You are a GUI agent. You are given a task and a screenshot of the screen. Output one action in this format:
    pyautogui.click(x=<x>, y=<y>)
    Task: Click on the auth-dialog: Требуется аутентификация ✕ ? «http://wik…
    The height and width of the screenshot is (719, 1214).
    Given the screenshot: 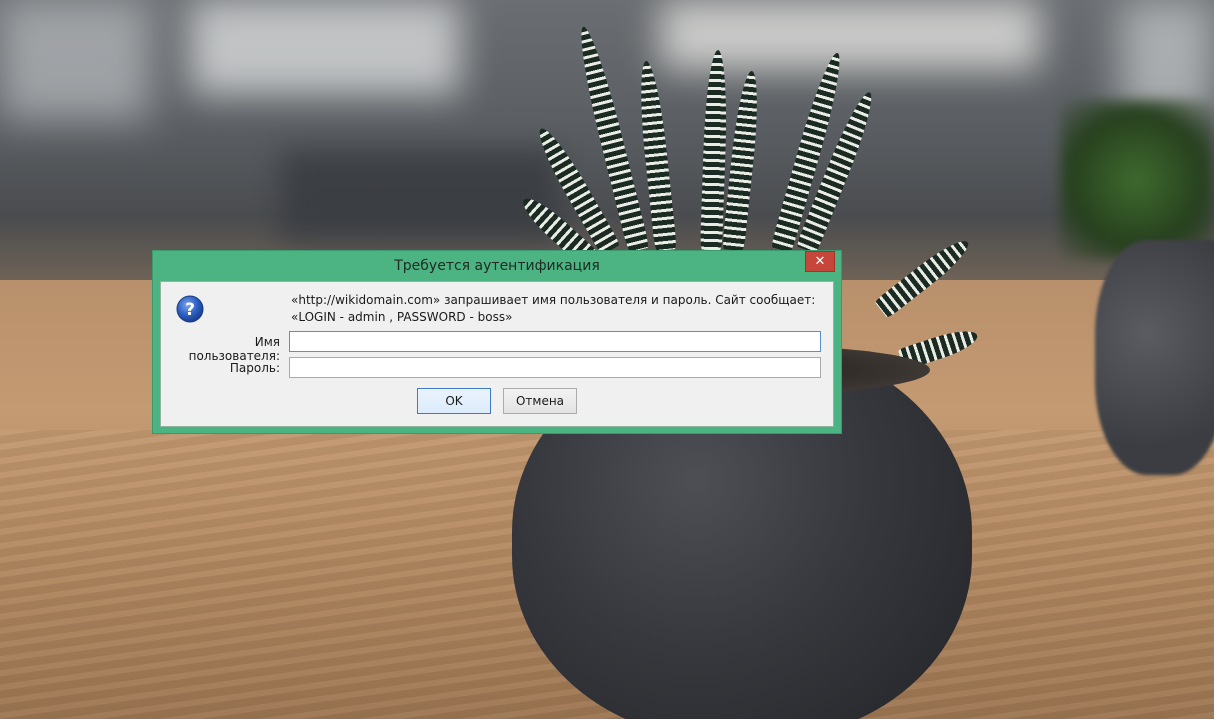 What is the action you would take?
    pyautogui.click(x=497, y=342)
    